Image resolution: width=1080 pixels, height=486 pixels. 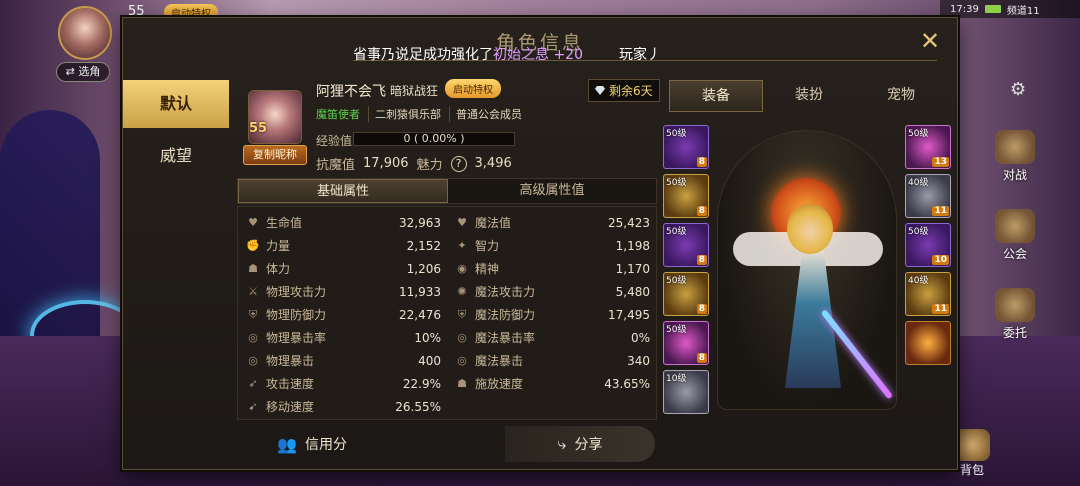 What do you see at coordinates (462, 291) in the screenshot?
I see `attribute-icon: ✺` at bounding box center [462, 291].